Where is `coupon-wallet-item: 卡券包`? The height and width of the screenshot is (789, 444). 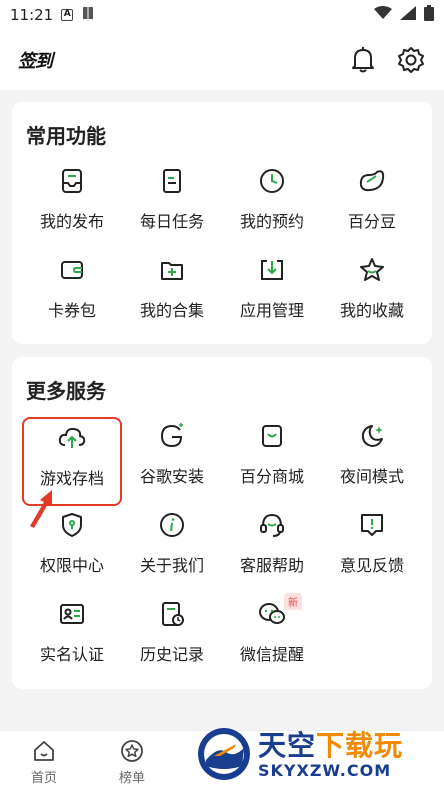 coupon-wallet-item: 卡券包 is located at coordinates (72, 295).